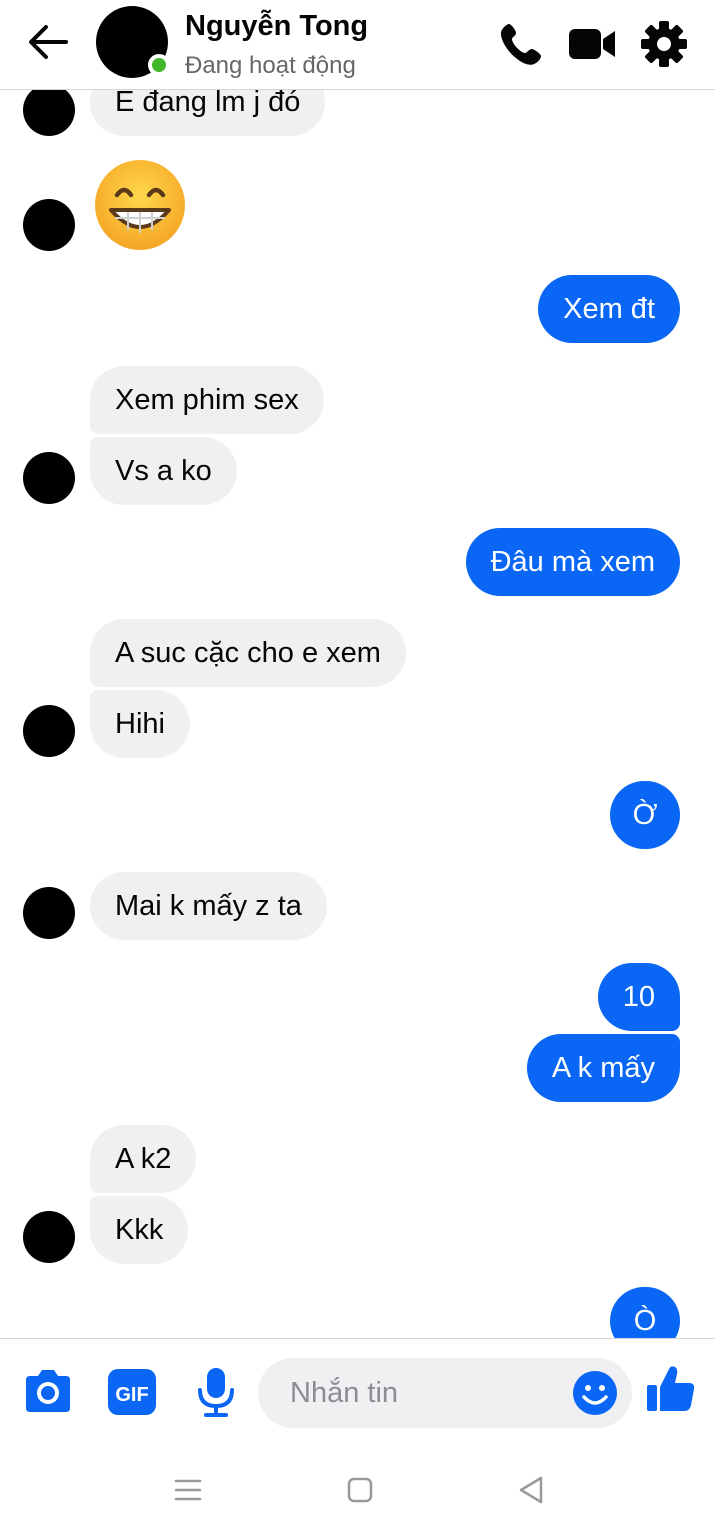 This screenshot has width=715, height=1532. I want to click on menu-nav-icon, so click(188, 1490).